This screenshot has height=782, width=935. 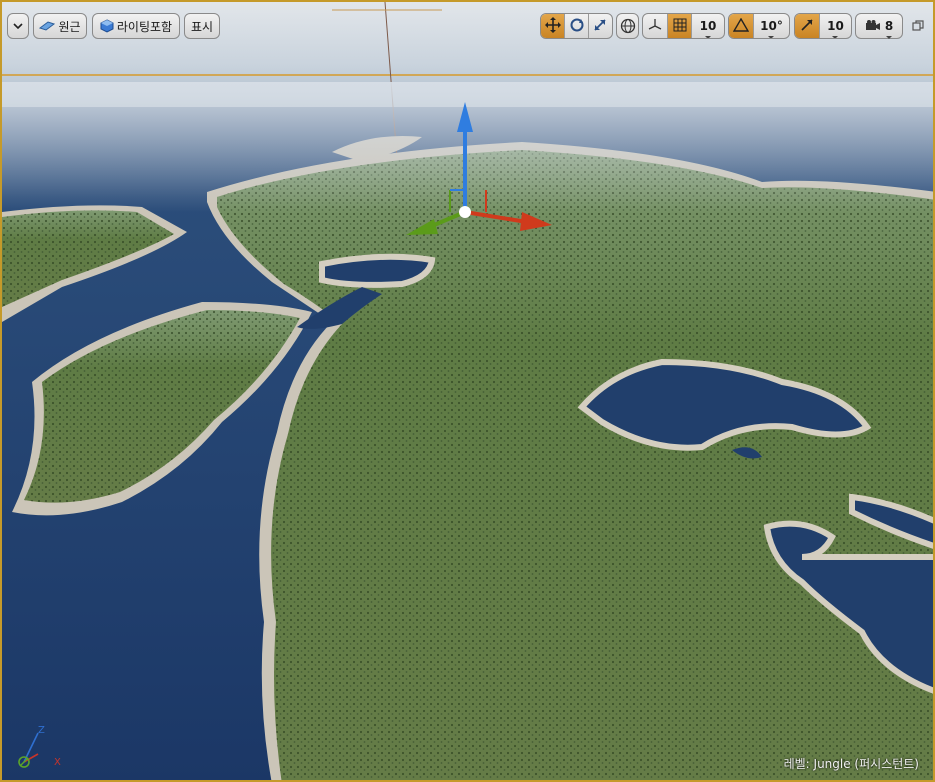 I want to click on grid-snap-toggle, so click(x=679, y=26).